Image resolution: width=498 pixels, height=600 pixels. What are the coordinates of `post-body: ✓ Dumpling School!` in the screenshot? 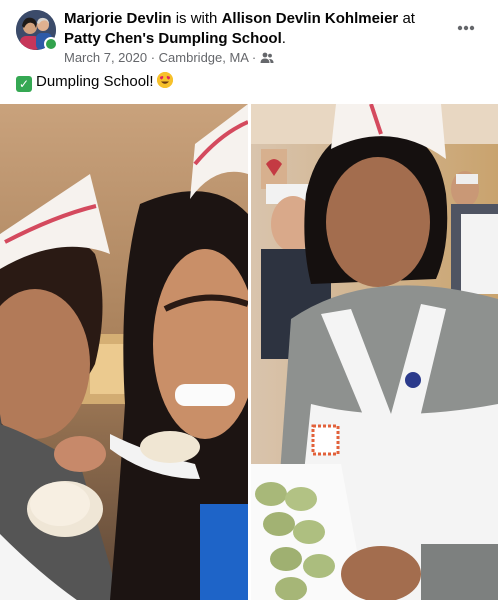 It's located at (94, 82).